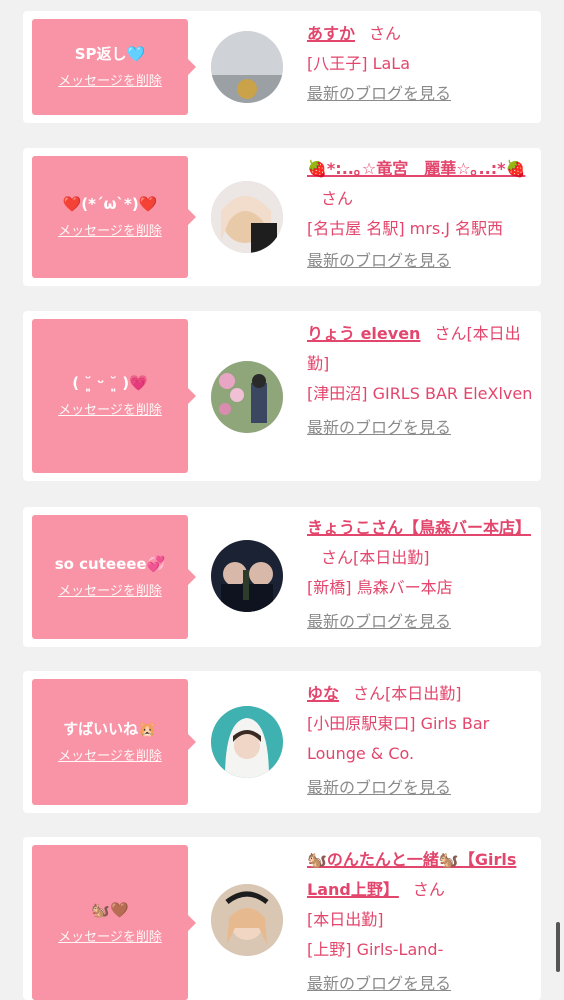 The height and width of the screenshot is (1000, 564). Describe the element at coordinates (405, 228) in the screenshot. I see `shop-location: [名古屋 名駅] mrs.J 名駅西` at that location.